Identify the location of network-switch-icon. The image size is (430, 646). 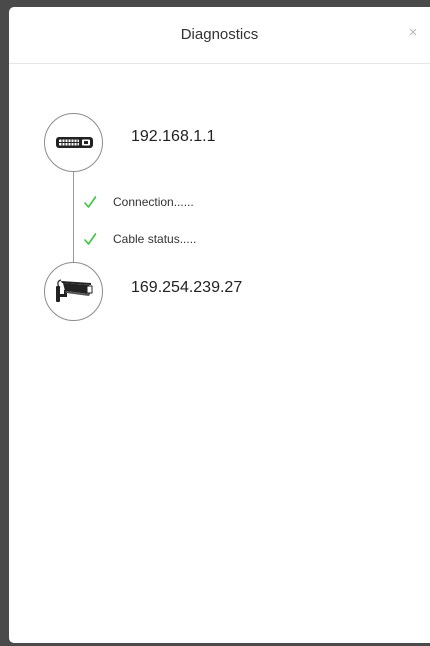
(74, 142).